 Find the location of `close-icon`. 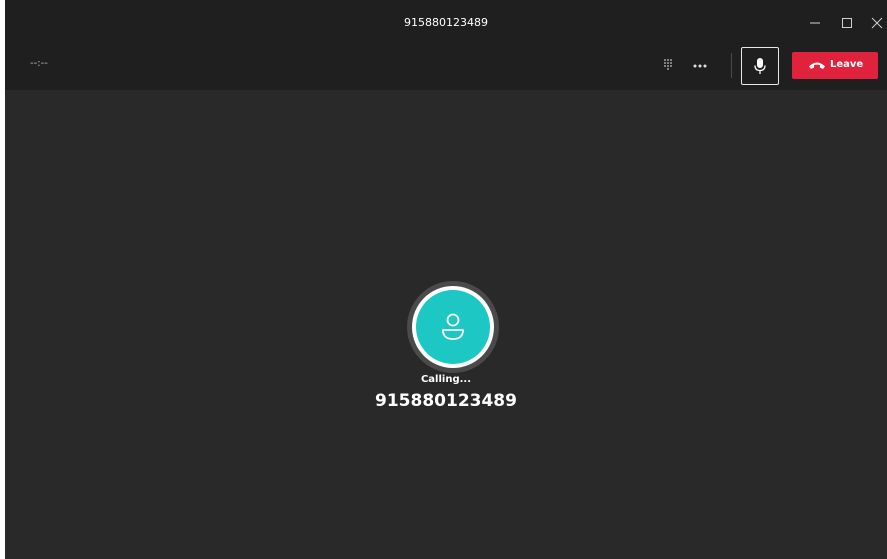

close-icon is located at coordinates (877, 23).